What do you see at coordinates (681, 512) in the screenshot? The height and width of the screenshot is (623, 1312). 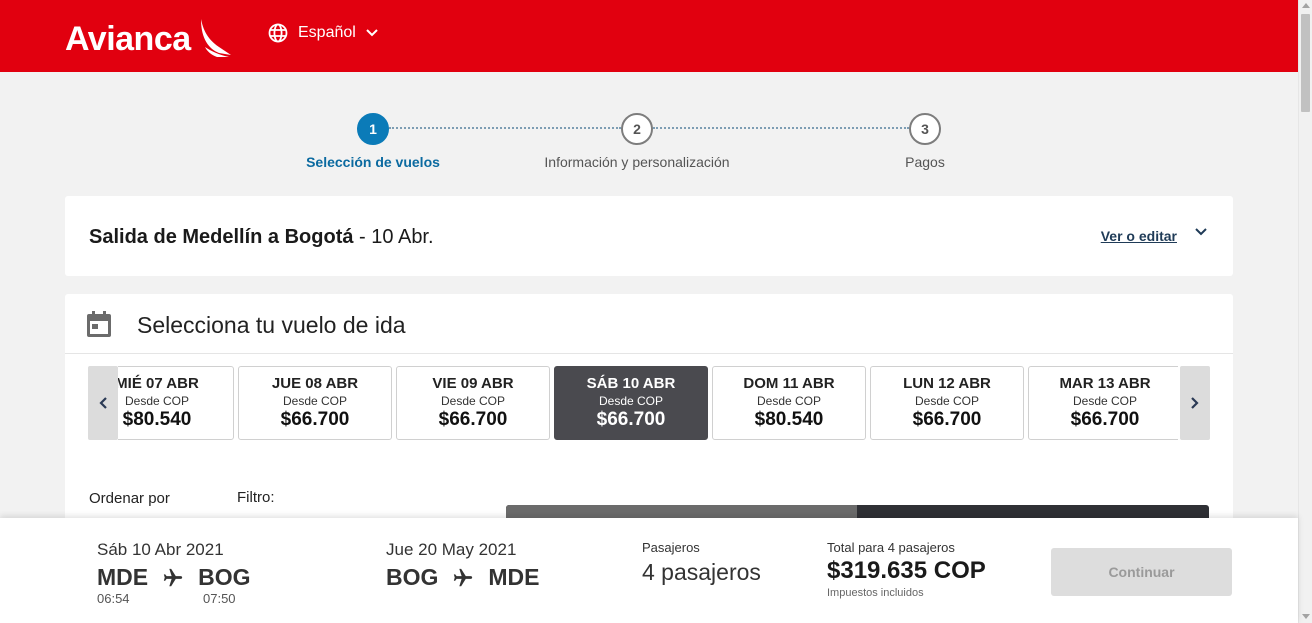 I see `results-header-tab` at bounding box center [681, 512].